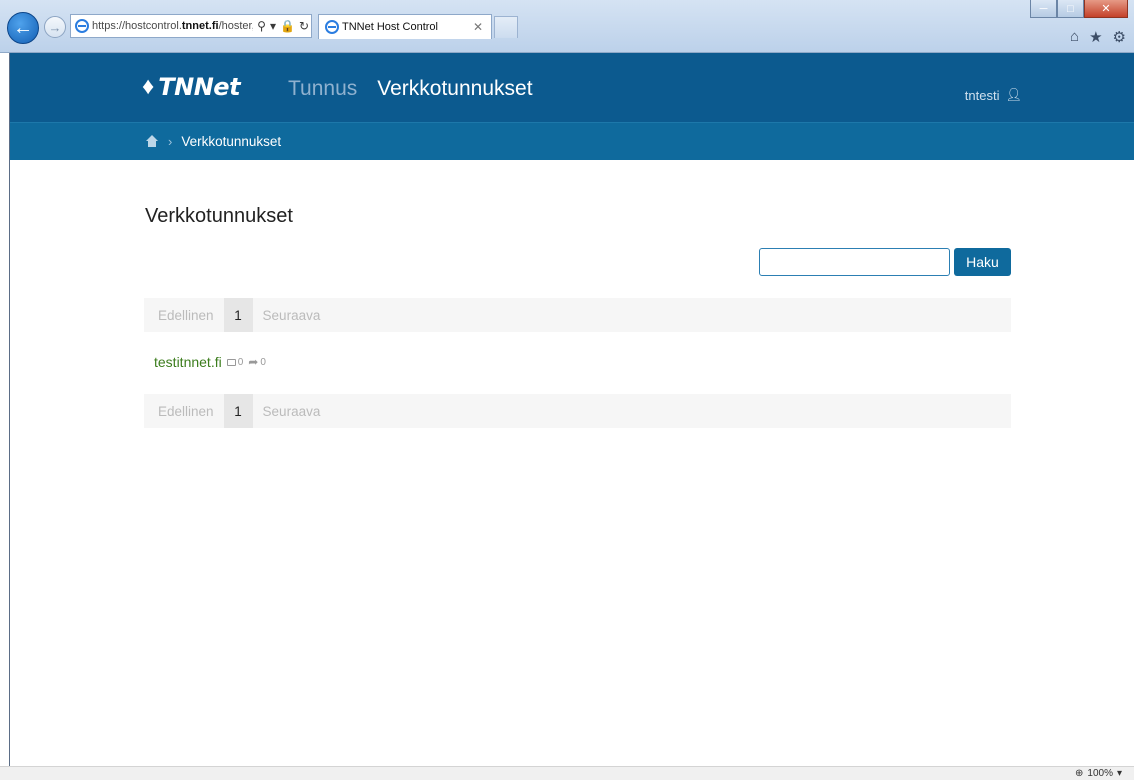 This screenshot has width=1134, height=780. What do you see at coordinates (82, 26) in the screenshot?
I see `ie-icon` at bounding box center [82, 26].